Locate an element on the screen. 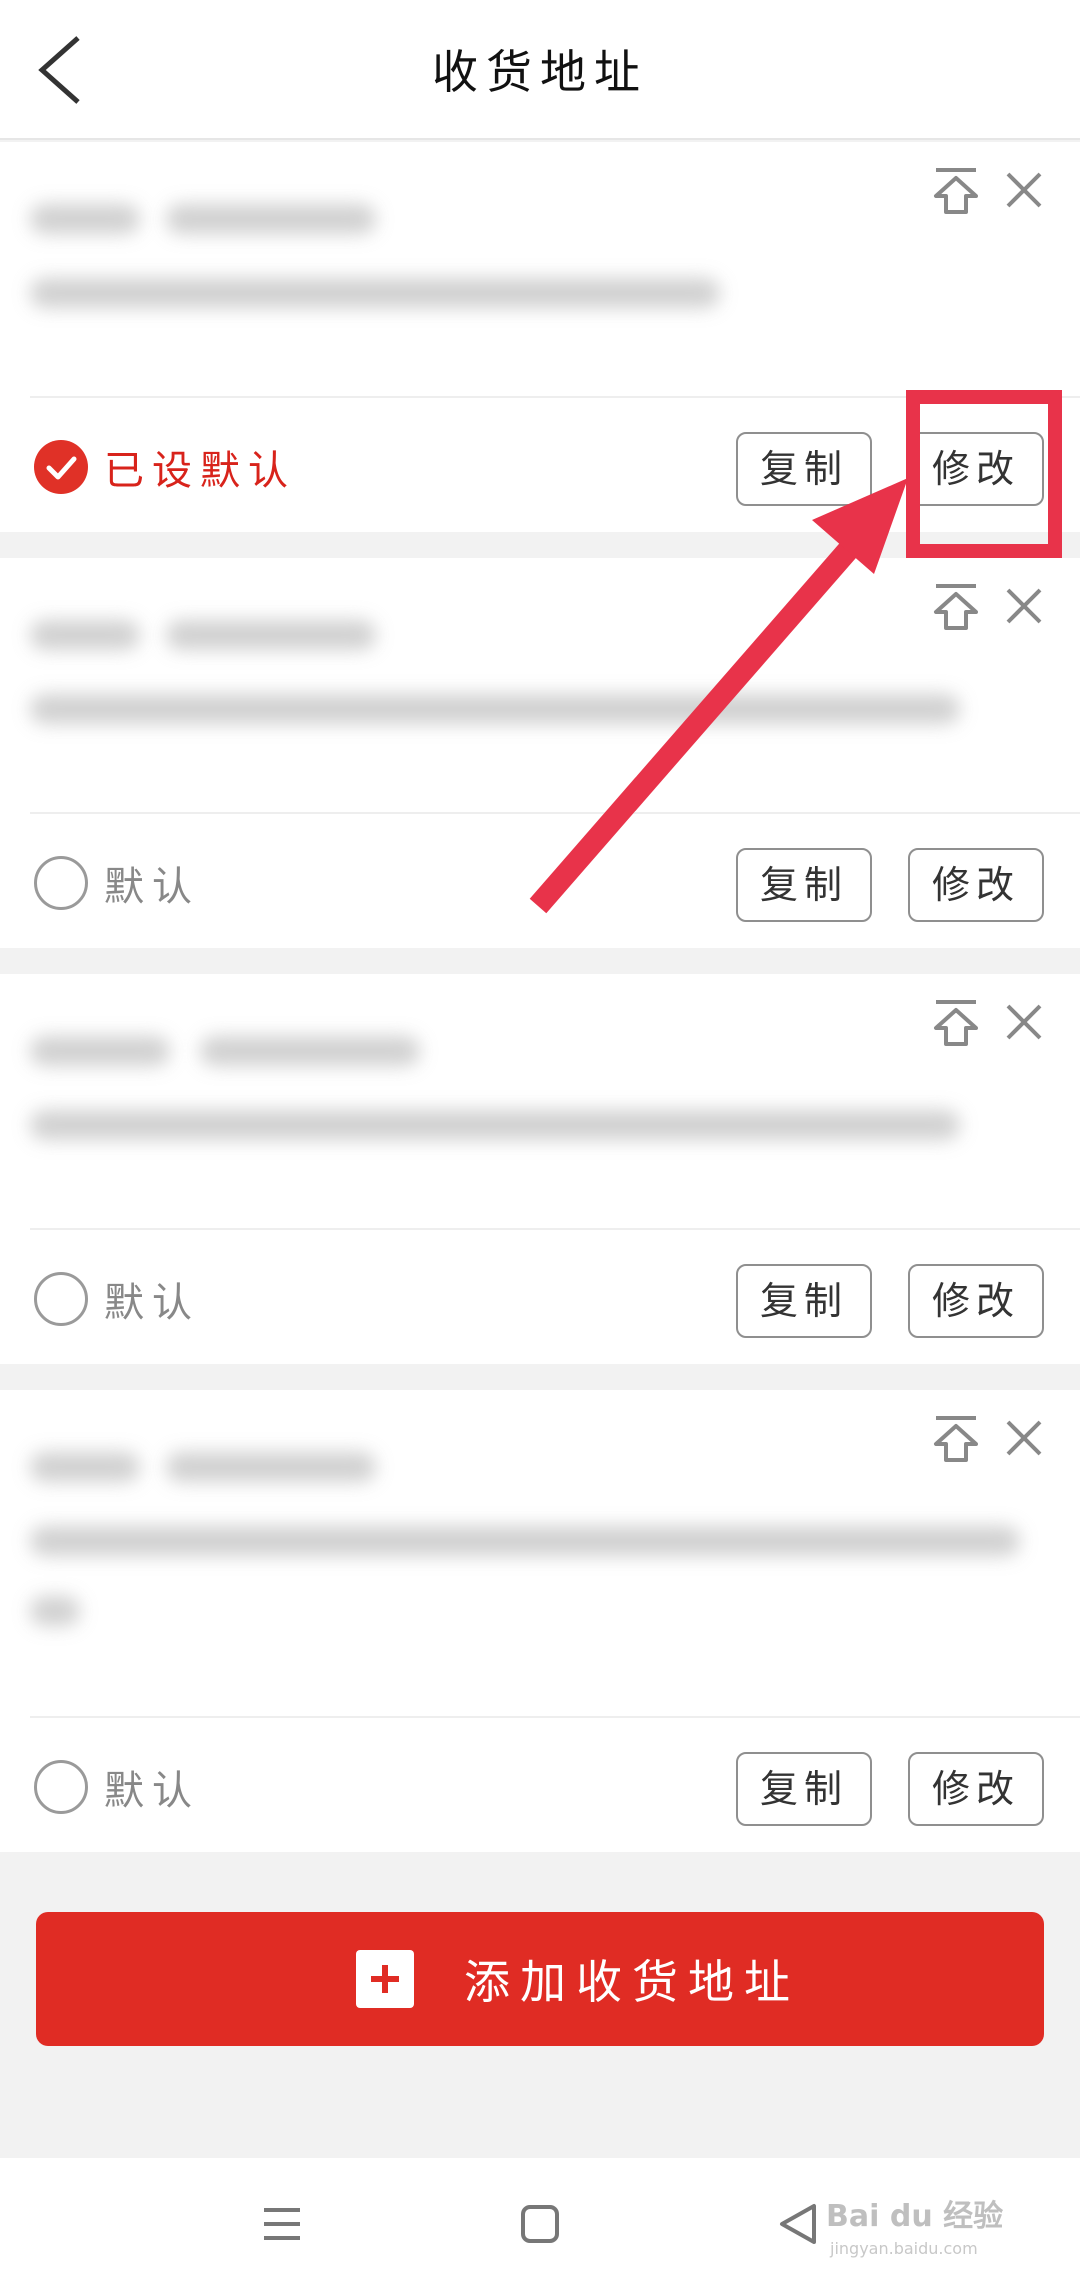  add-address-label: 添加收货地址 is located at coordinates (632, 1982).